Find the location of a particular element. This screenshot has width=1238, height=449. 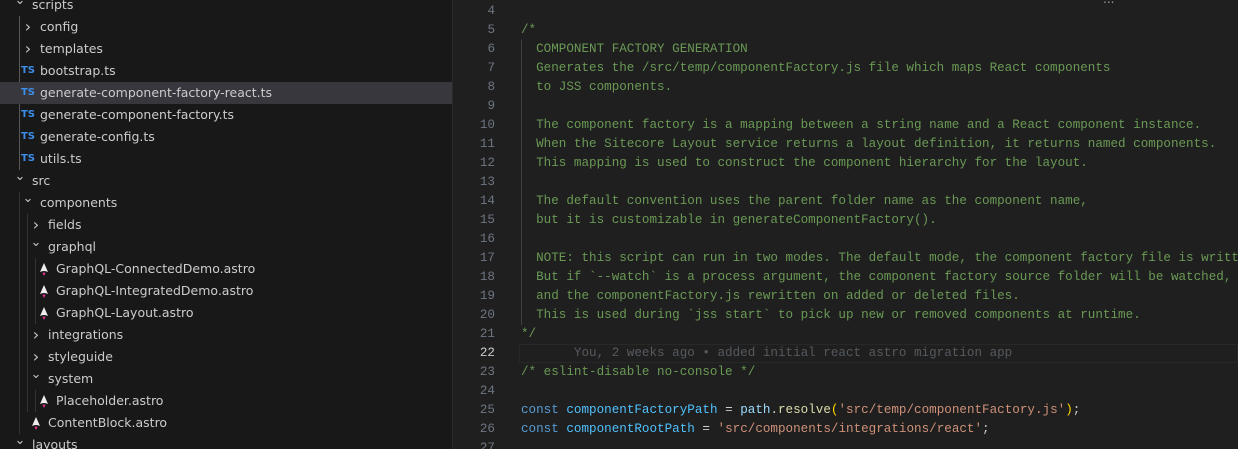

token-comment: /* is located at coordinates (529, 29).